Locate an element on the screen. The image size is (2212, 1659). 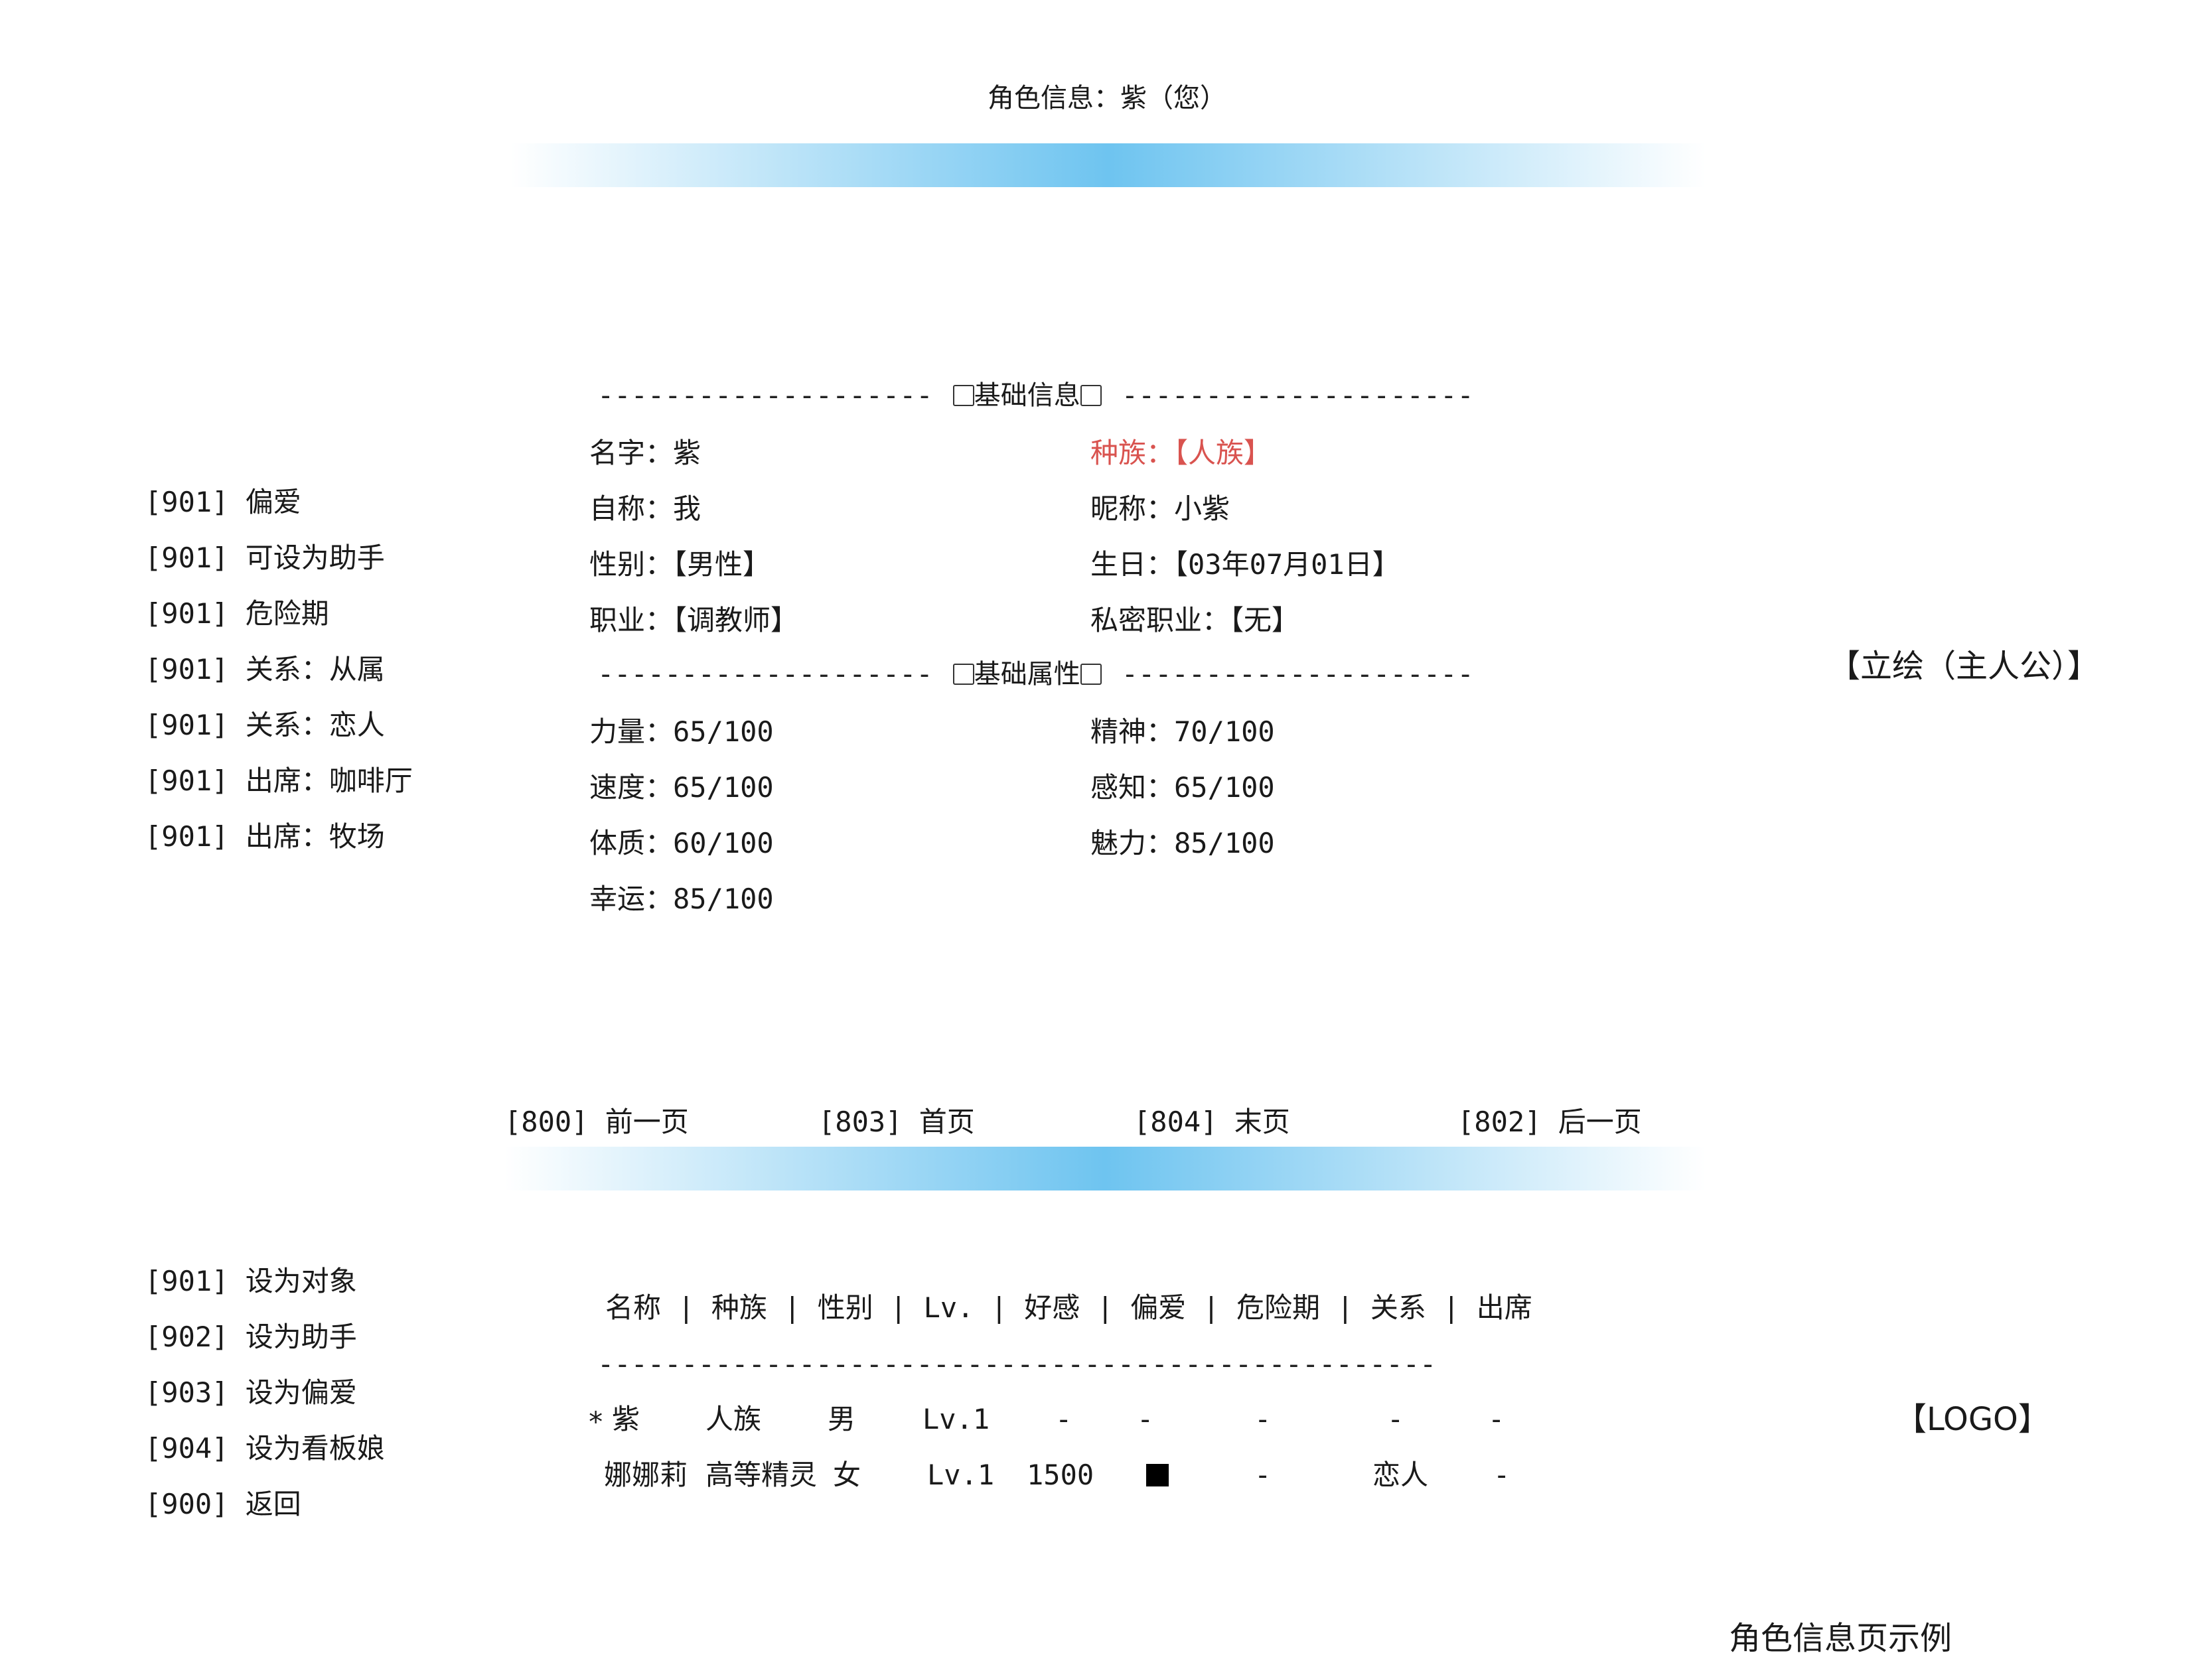
command-attend-ranch: [901] 出席：牧场 is located at coordinates (265, 837).